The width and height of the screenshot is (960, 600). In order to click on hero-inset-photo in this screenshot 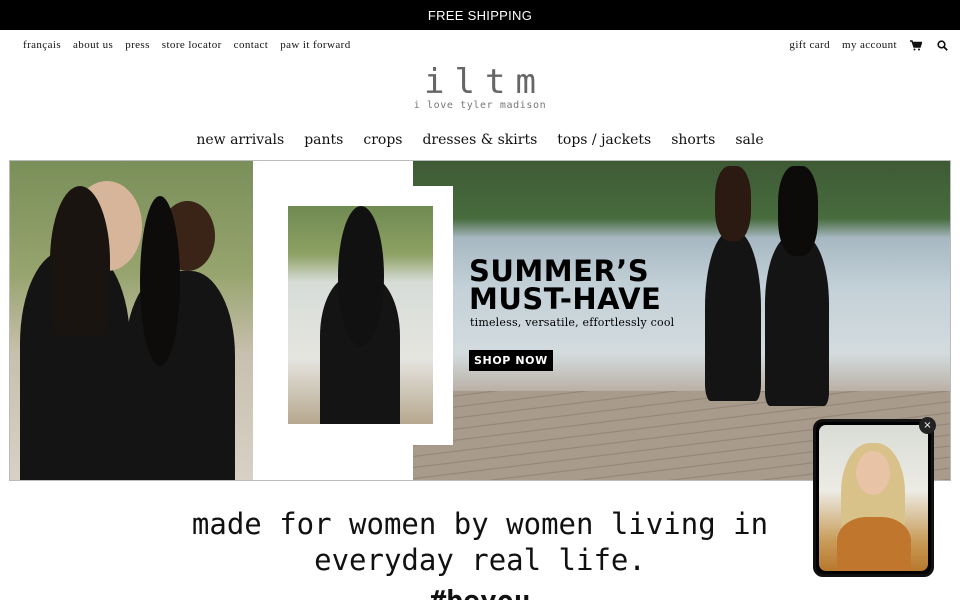, I will do `click(364, 315)`.